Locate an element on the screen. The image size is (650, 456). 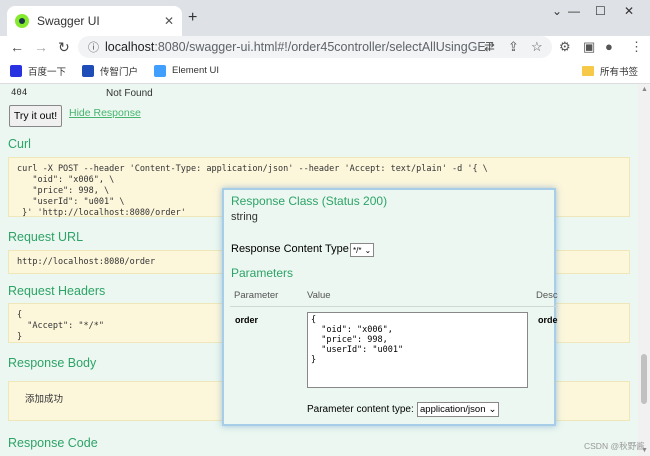
response-code-heading: Response Code is located at coordinates (53, 443).